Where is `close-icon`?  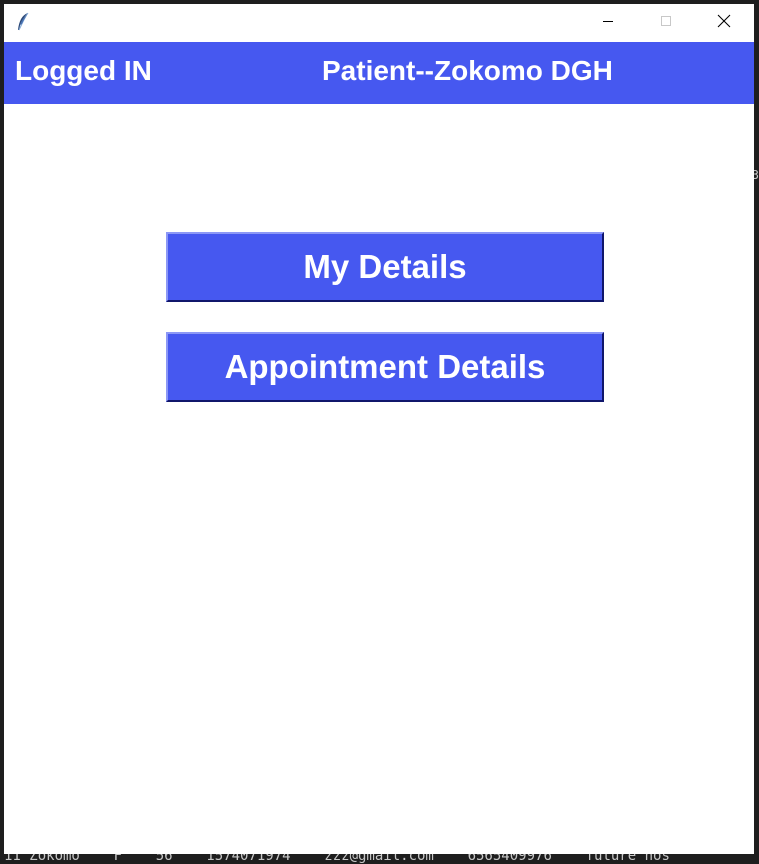
close-icon is located at coordinates (724, 23).